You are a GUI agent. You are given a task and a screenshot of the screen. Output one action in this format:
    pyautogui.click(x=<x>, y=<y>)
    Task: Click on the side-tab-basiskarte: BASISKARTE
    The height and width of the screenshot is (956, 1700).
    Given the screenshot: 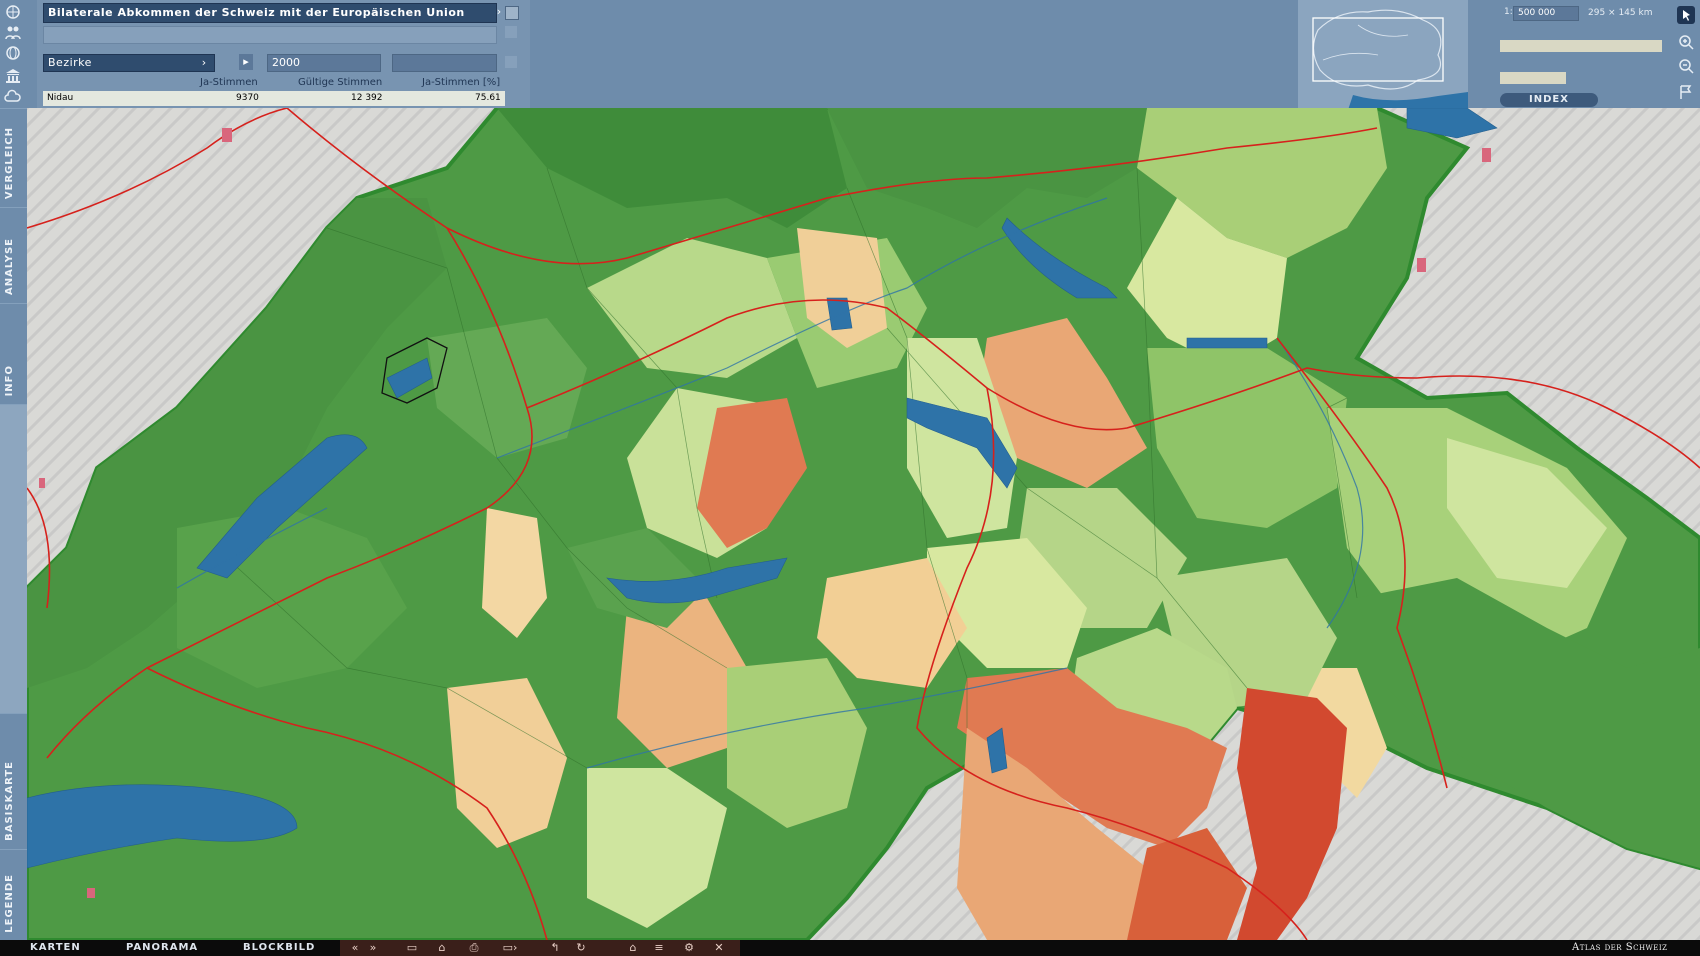 What is the action you would take?
    pyautogui.click(x=13, y=781)
    